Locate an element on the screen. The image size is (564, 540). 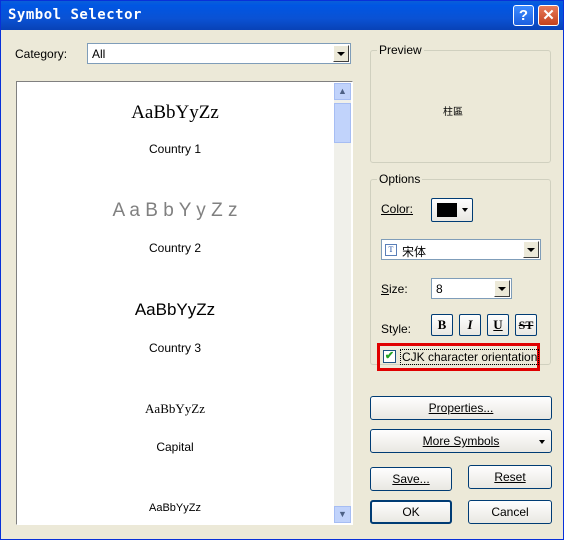
font-value: 宋体 is located at coordinates (414, 252).